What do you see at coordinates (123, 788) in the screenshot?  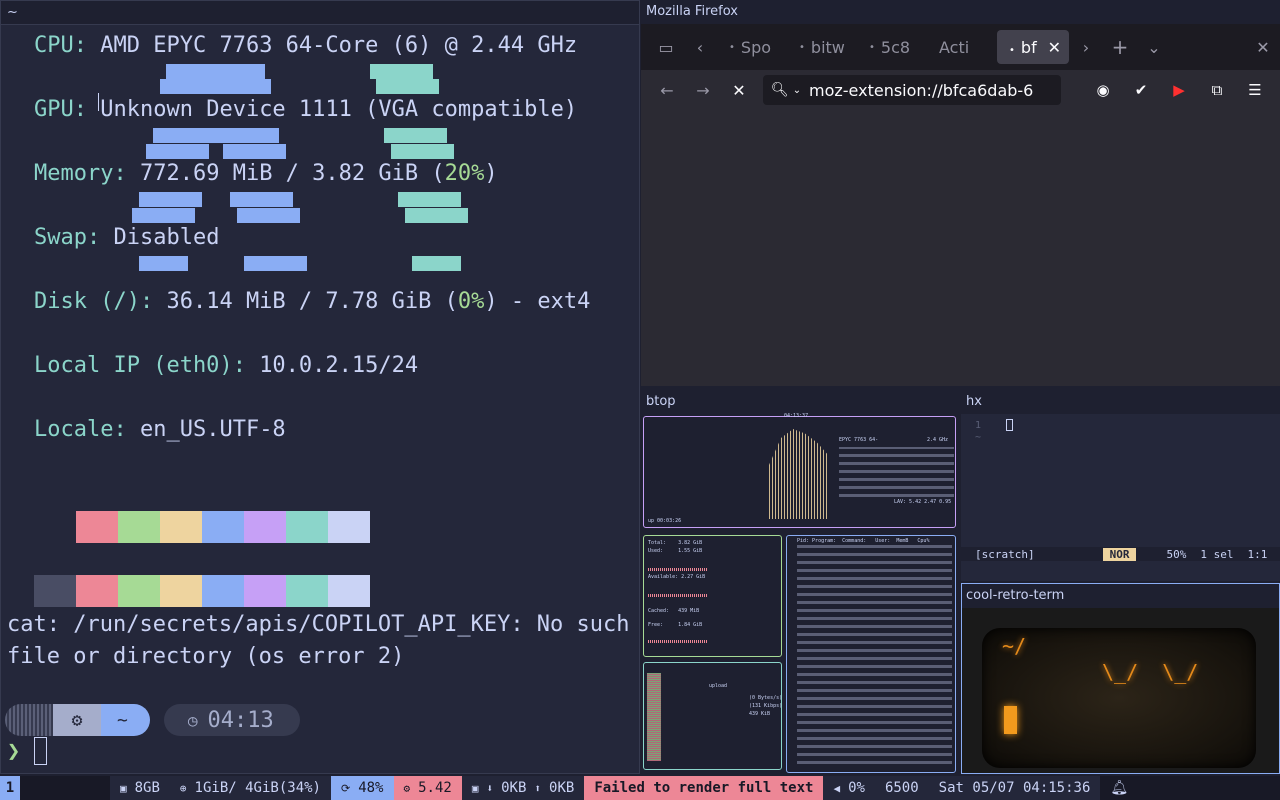 I see `sd-card-icon: ▣` at bounding box center [123, 788].